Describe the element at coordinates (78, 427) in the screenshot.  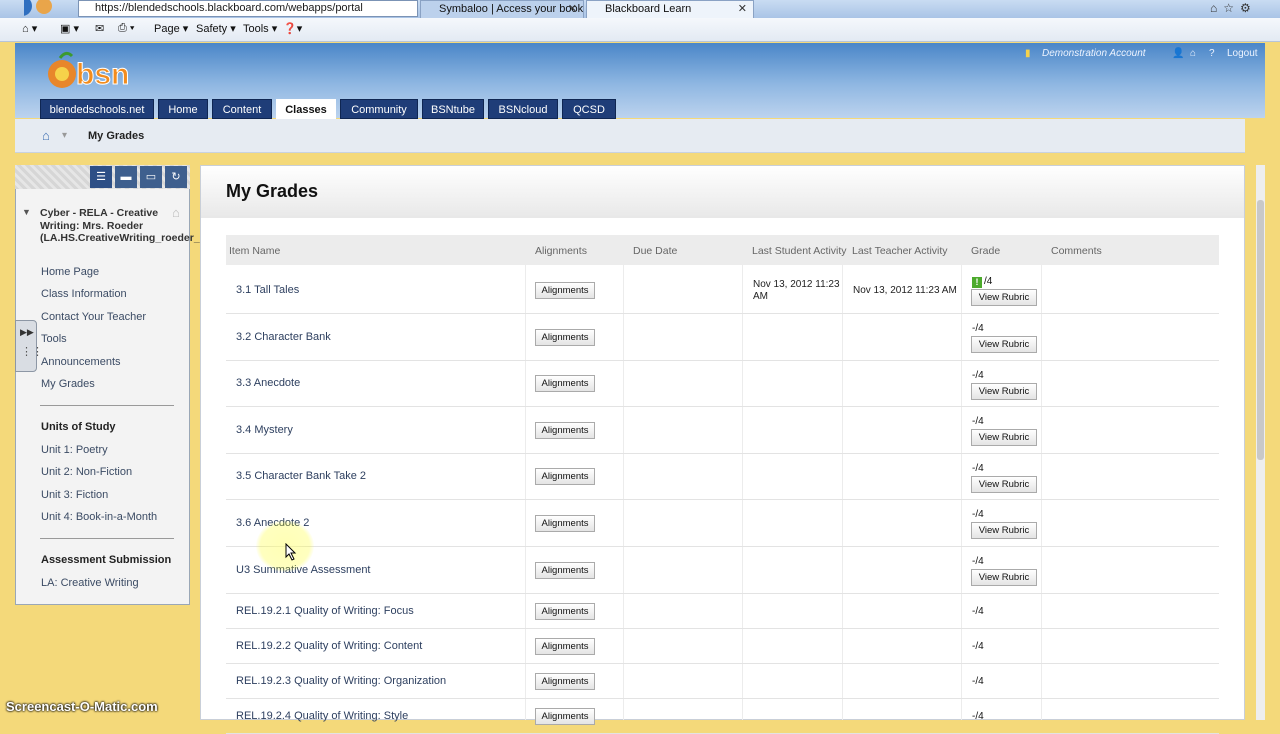
I see `section-title-units: Units of Study` at that location.